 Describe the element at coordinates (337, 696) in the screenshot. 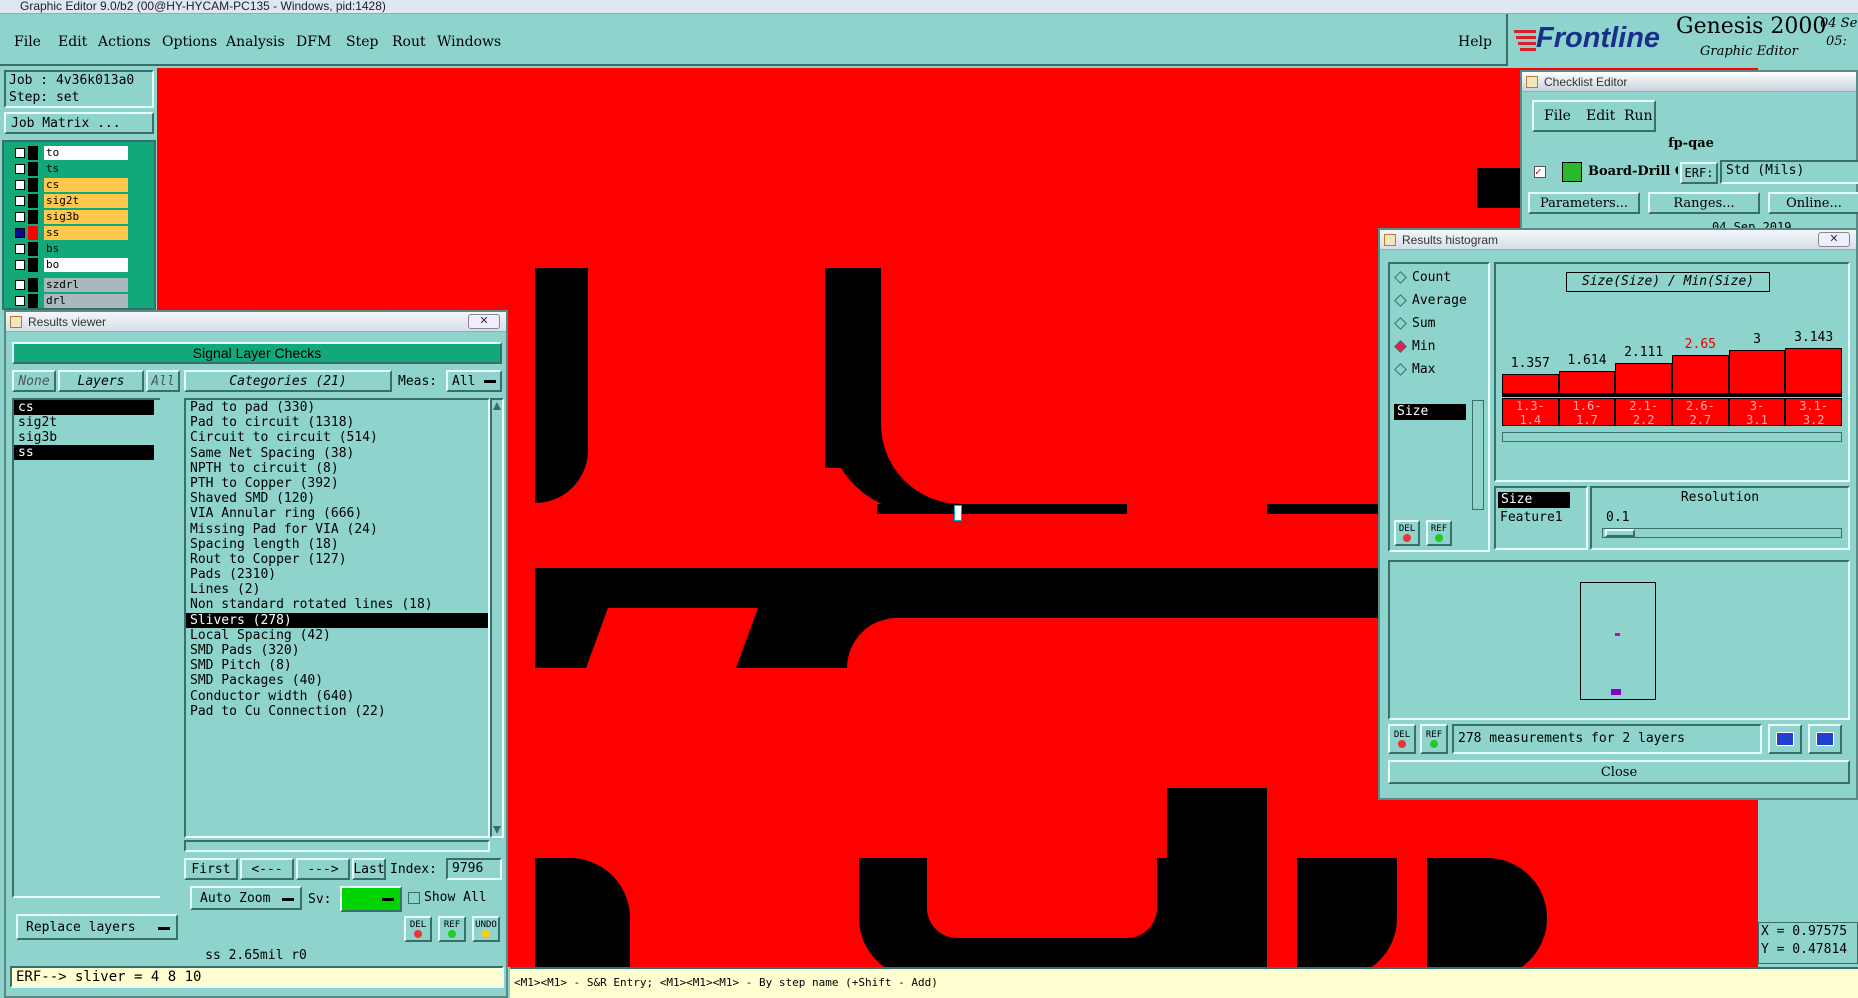

I see `category-item: Conductor width (640)` at that location.